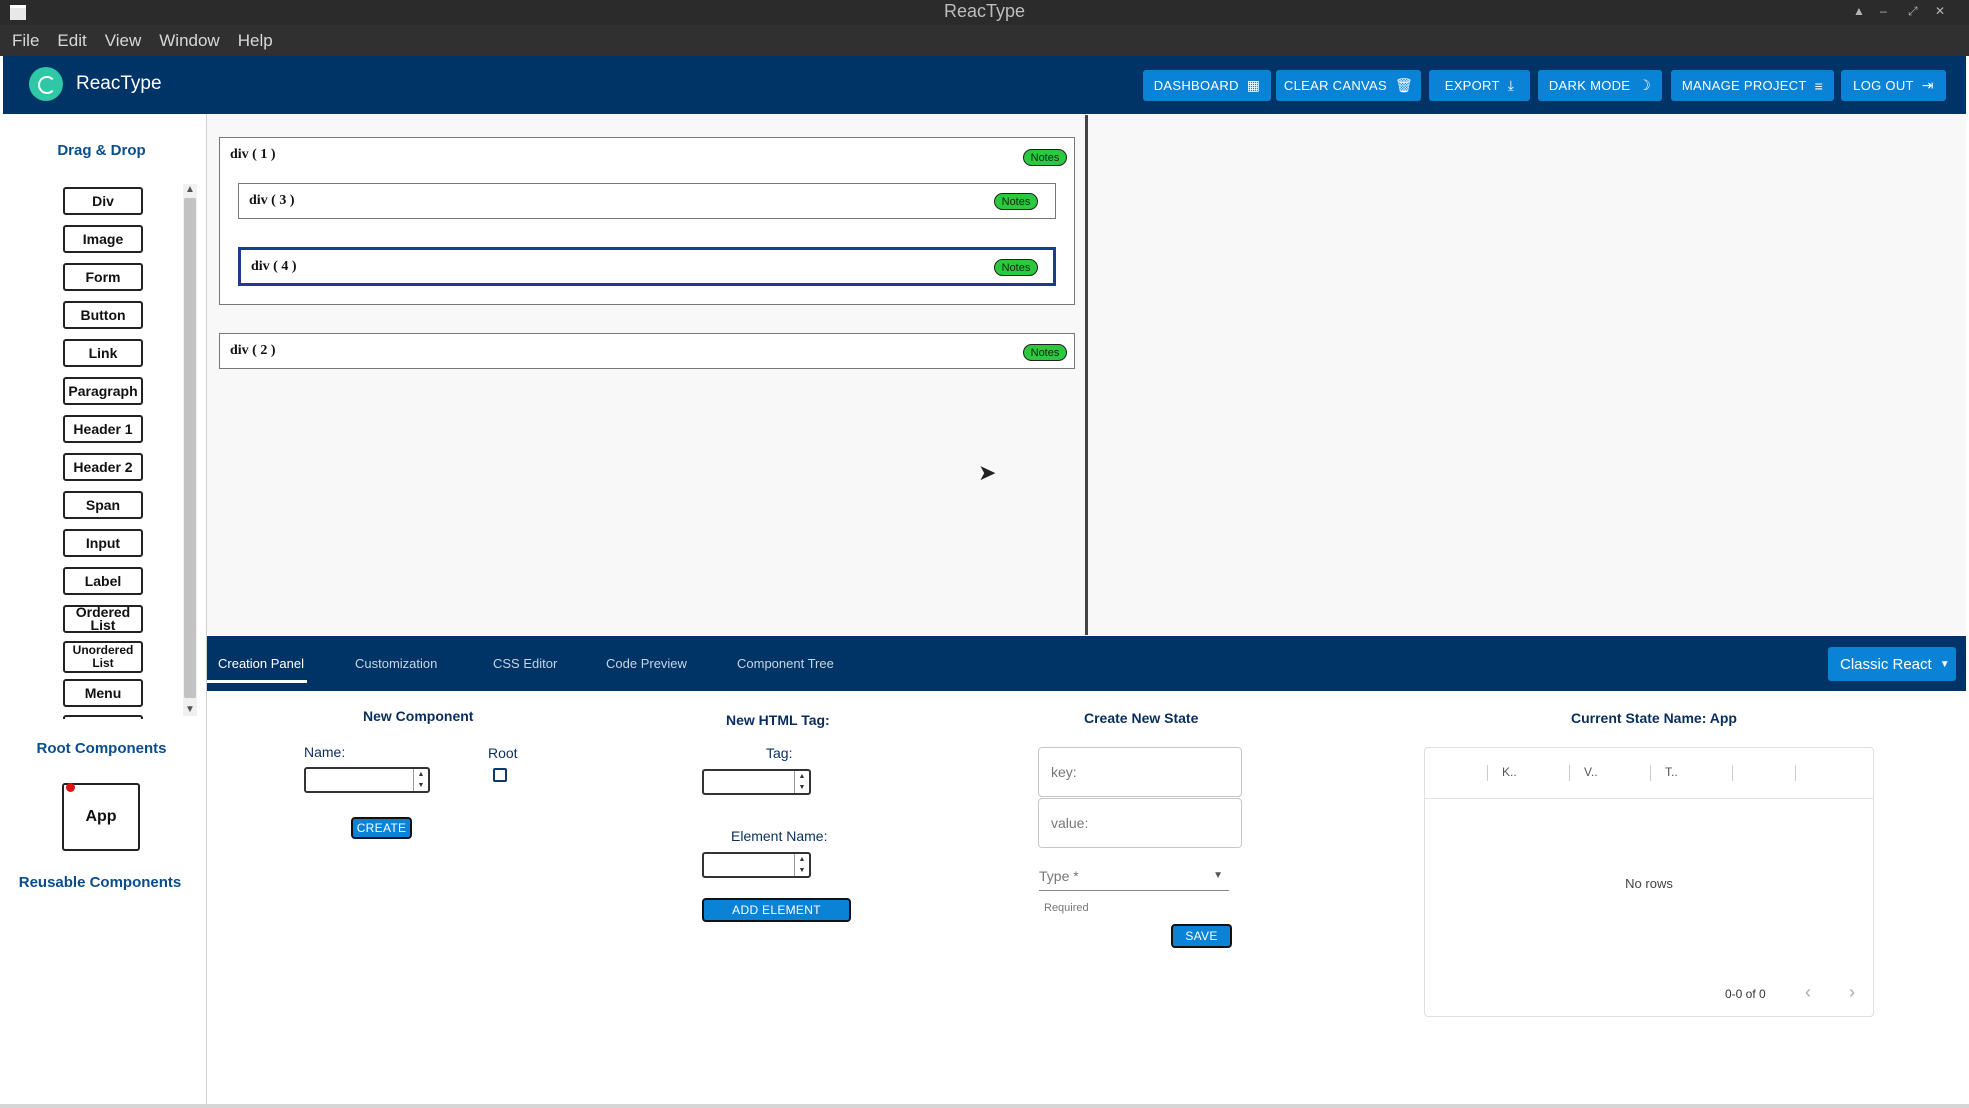 The width and height of the screenshot is (1969, 1108). What do you see at coordinates (1591, 772) in the screenshot?
I see `column-value: V..` at bounding box center [1591, 772].